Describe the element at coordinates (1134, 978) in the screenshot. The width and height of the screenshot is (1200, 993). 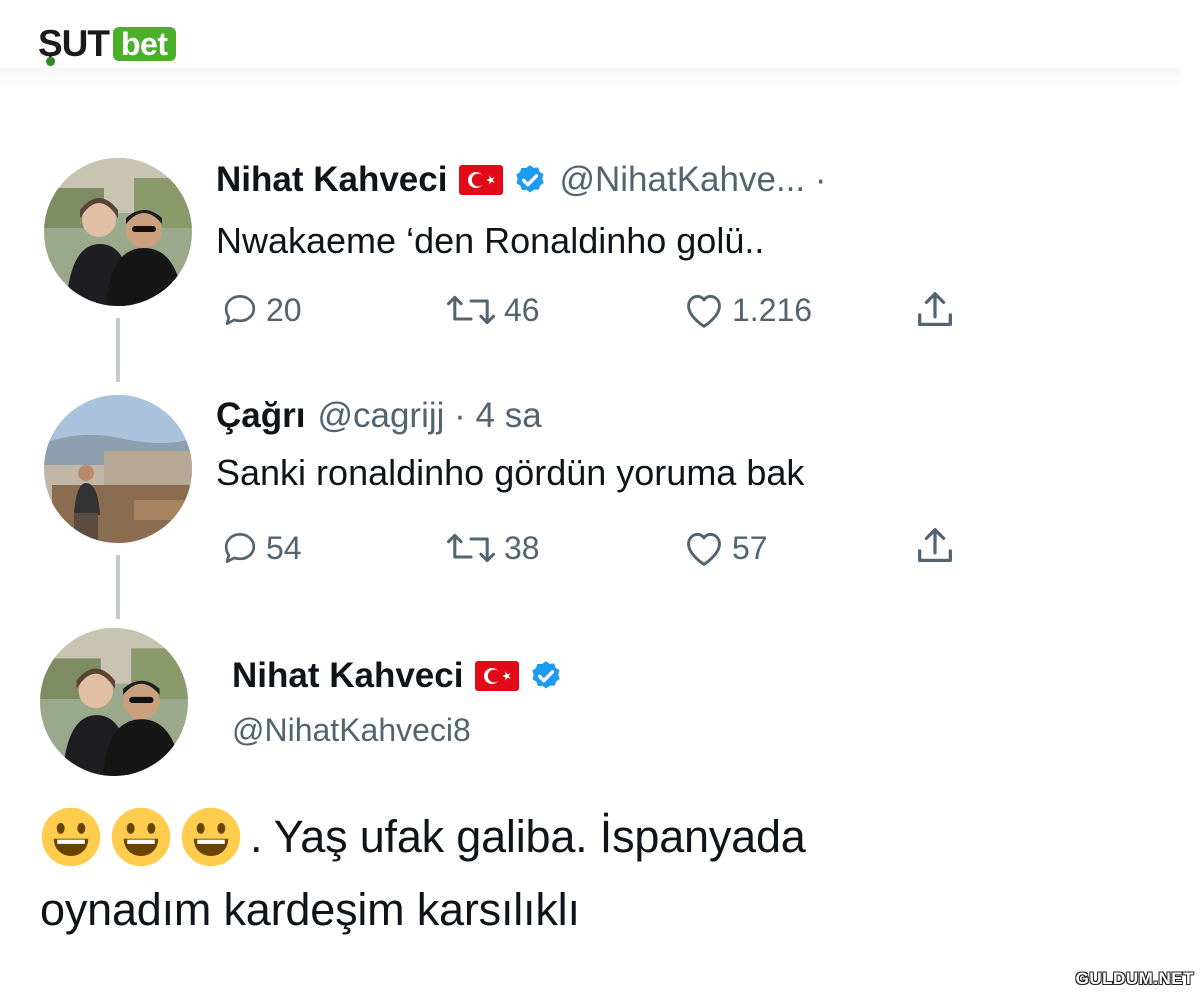
I see `watermark: GULDUM.NET` at that location.